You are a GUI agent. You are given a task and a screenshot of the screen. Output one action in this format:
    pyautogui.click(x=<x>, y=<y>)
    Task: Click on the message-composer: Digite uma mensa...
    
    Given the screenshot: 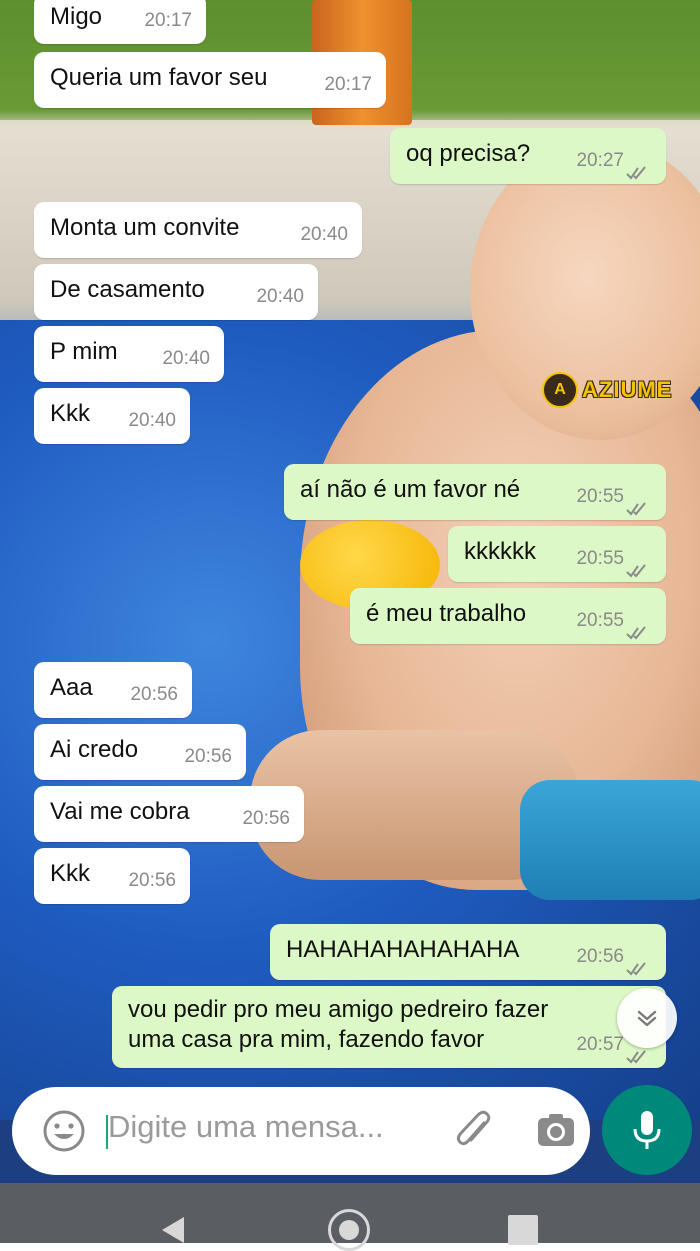 What is the action you would take?
    pyautogui.click(x=301, y=1131)
    